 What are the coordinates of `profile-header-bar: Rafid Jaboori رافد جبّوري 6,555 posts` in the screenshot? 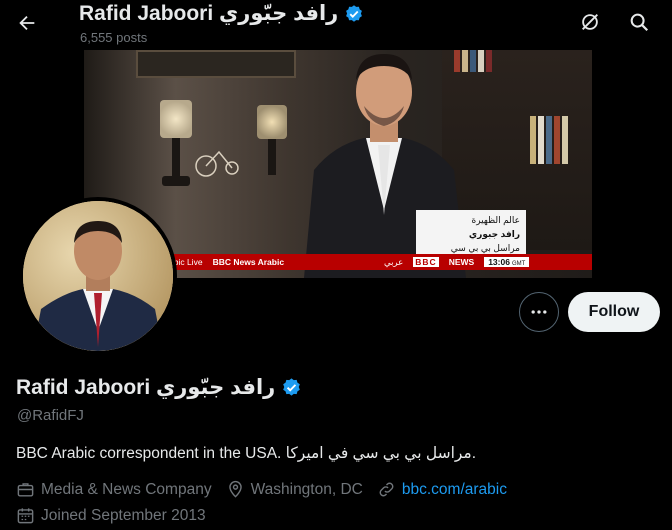 It's located at (336, 25).